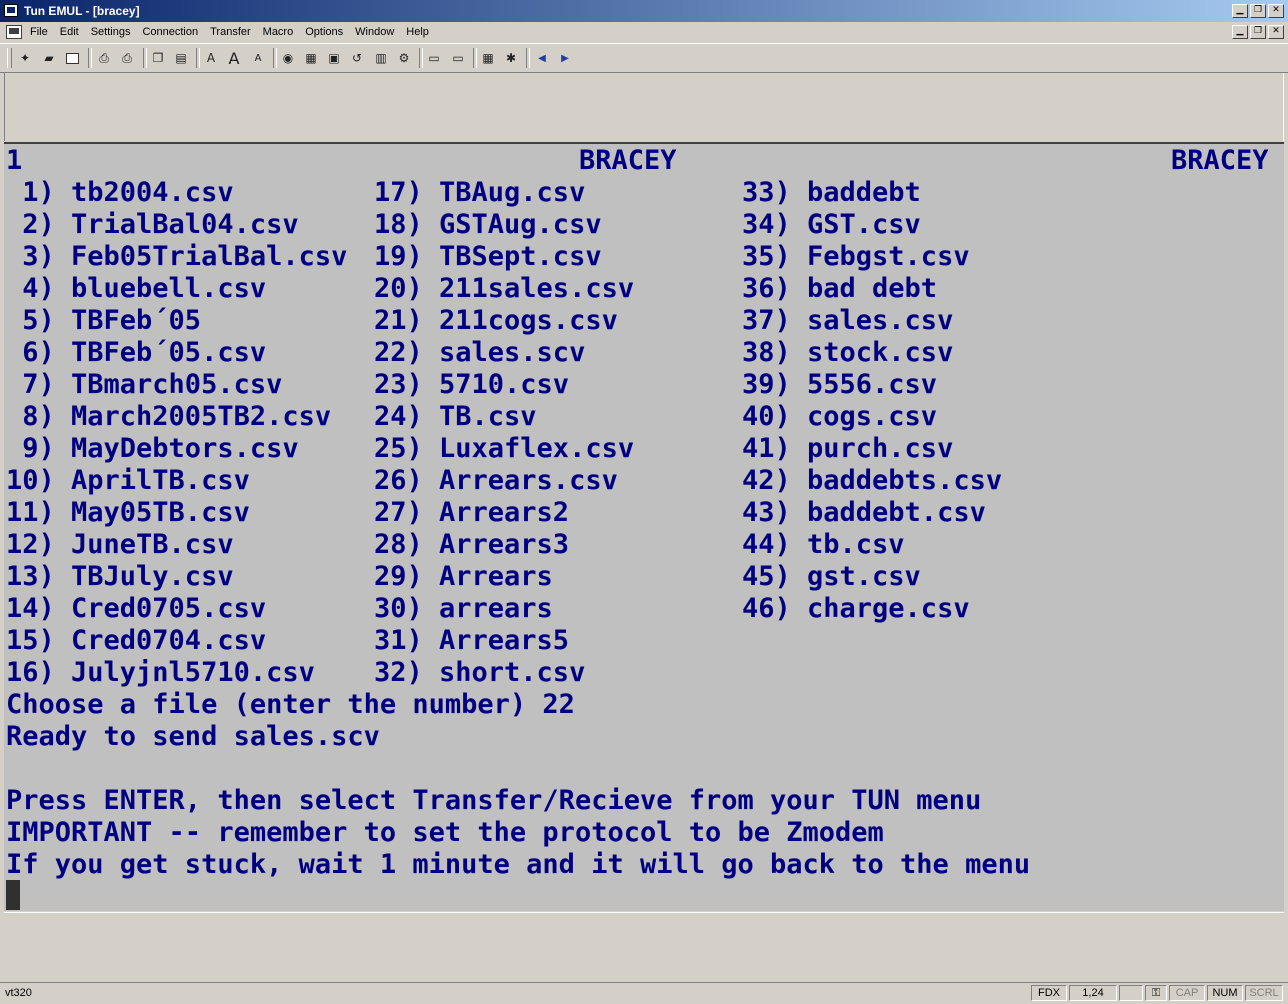  What do you see at coordinates (511, 58) in the screenshot?
I see `tools-icon: ✱` at bounding box center [511, 58].